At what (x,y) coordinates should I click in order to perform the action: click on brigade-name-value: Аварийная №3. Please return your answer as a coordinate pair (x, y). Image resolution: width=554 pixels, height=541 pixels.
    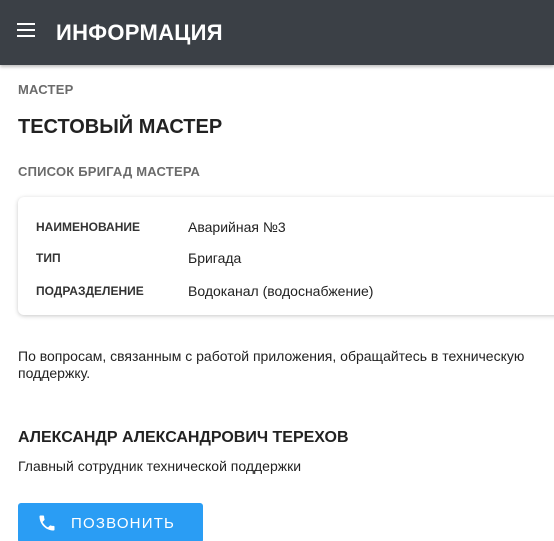
    Looking at the image, I should click on (237, 227).